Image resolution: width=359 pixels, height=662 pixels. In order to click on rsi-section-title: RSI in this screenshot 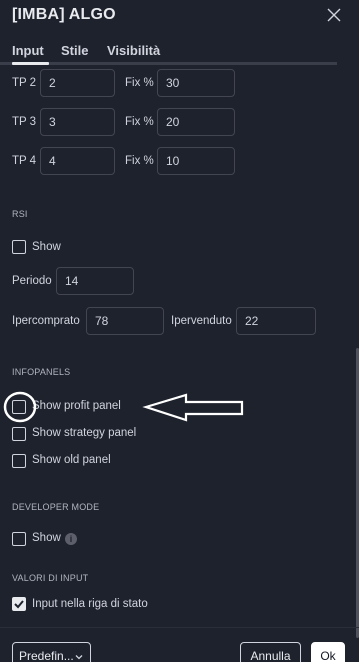, I will do `click(20, 214)`.